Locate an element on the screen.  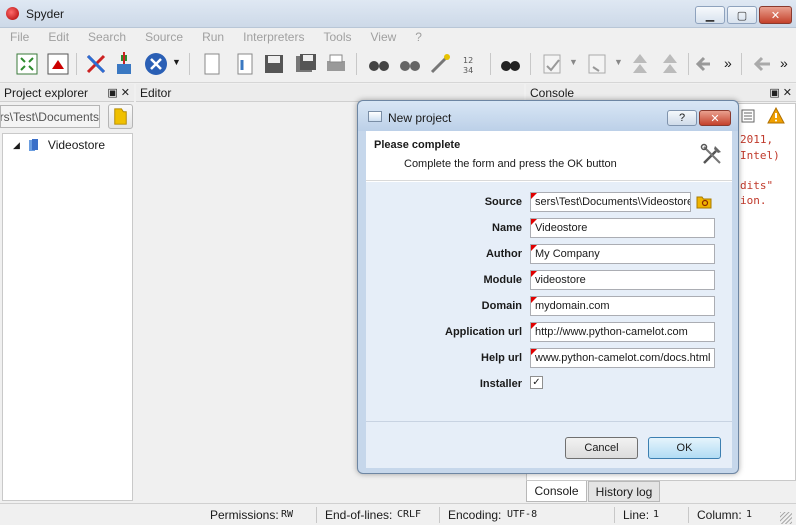
column-value: 1 is located at coordinates (749, 514).